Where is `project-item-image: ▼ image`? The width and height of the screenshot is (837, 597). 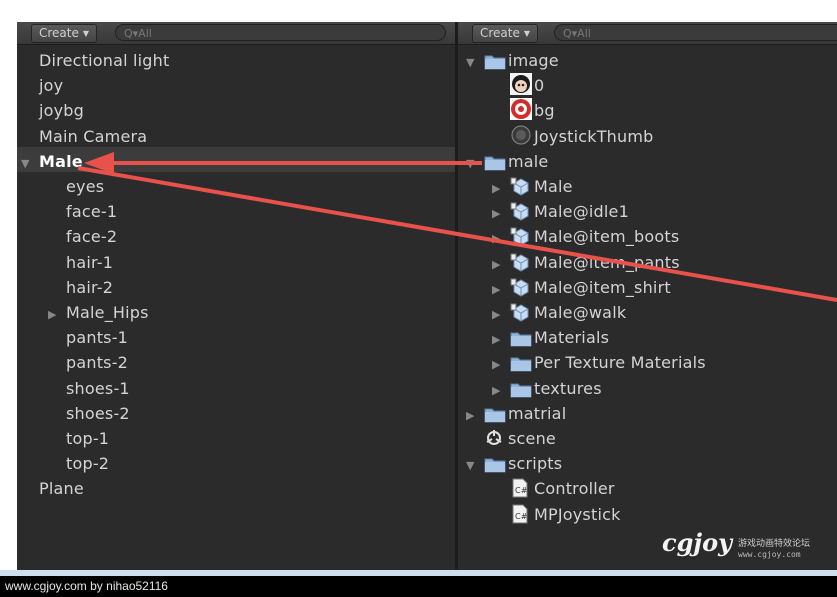 project-item-image: ▼ image is located at coordinates (512, 60).